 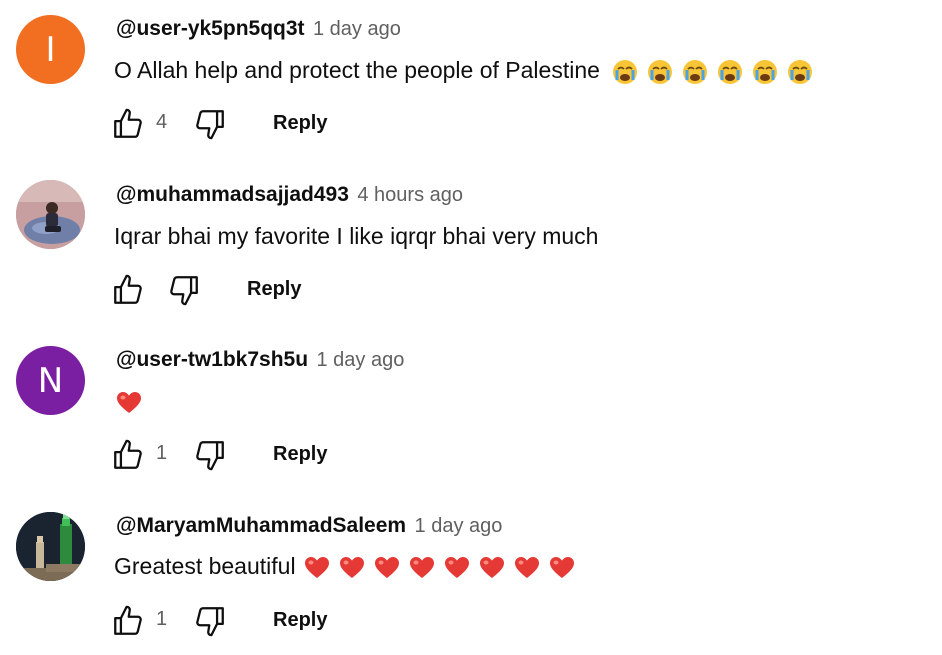 I want to click on comment-header: @user-yk5pn5qq3t 1 day ago, so click(x=258, y=29).